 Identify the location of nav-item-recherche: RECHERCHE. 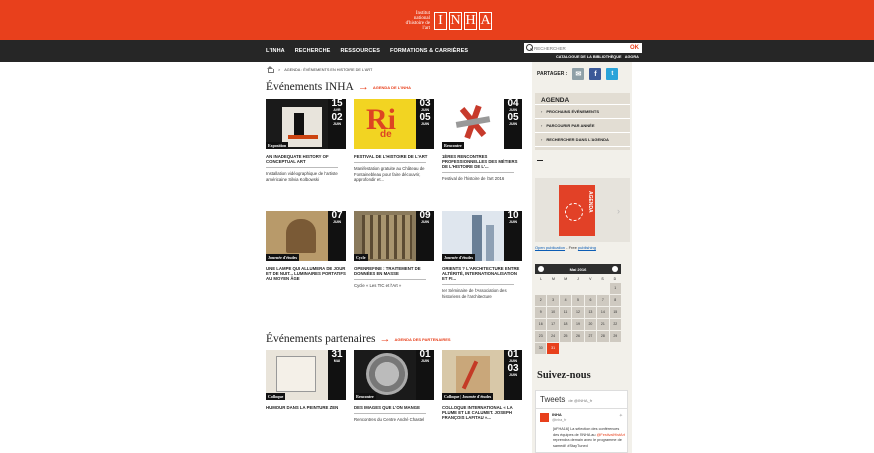
(313, 51).